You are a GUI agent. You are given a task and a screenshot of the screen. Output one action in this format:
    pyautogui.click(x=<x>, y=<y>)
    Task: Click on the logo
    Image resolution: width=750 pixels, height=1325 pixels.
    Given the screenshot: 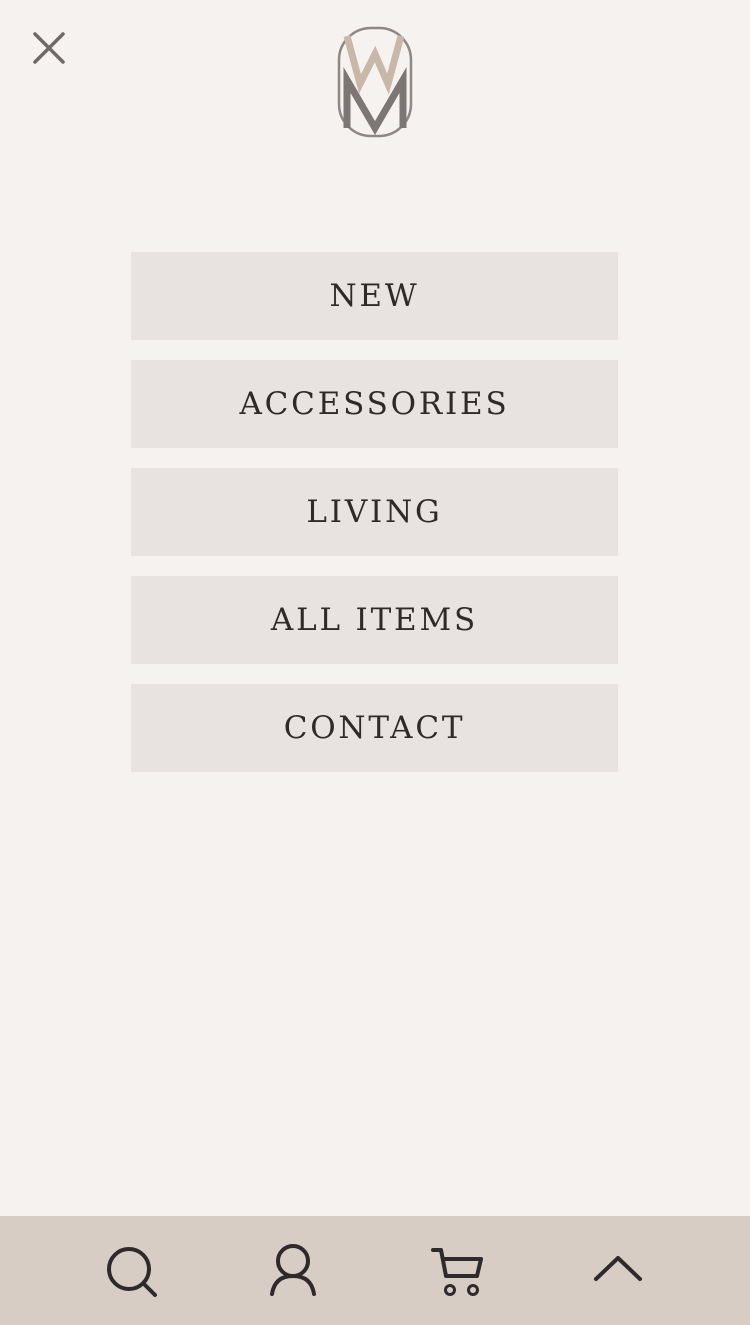 What is the action you would take?
    pyautogui.click(x=375, y=82)
    